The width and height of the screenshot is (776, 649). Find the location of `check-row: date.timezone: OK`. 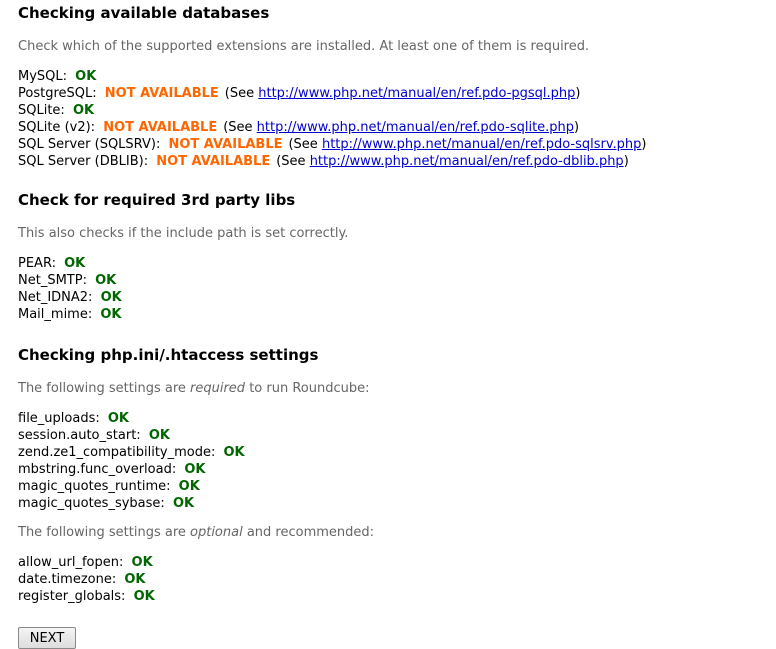

check-row: date.timezone: OK is located at coordinates (388, 579).